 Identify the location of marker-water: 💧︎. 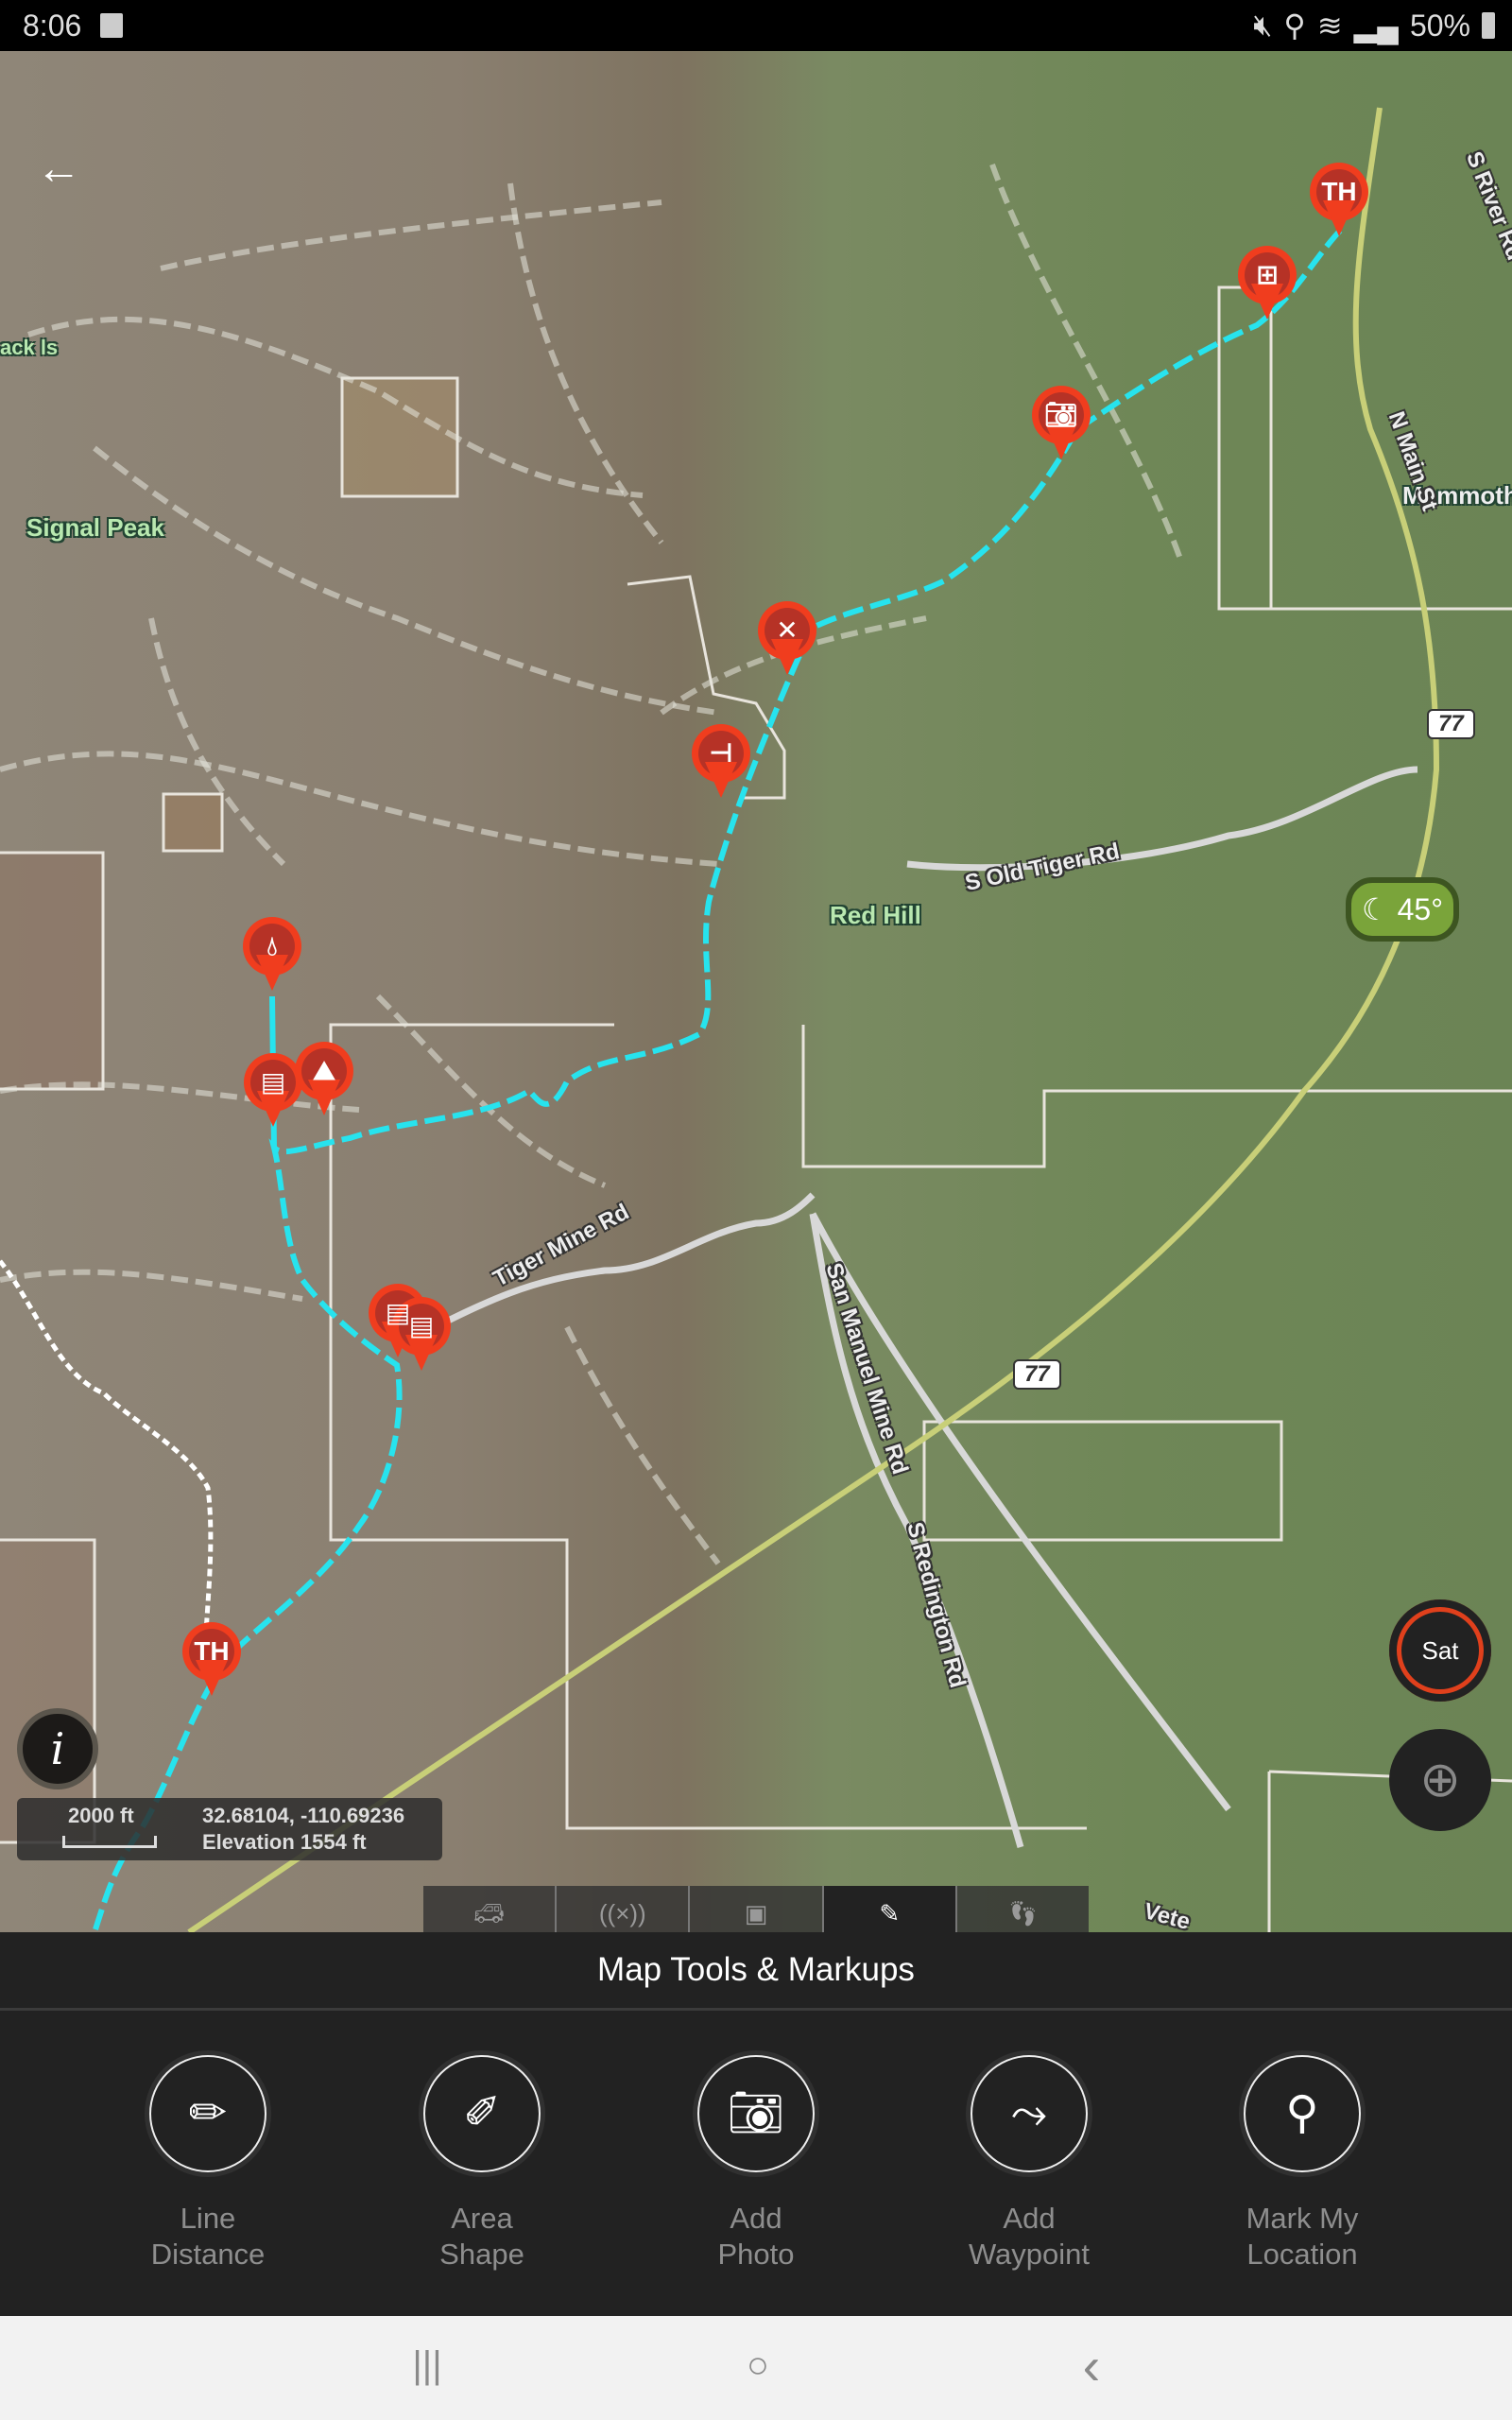
(272, 955).